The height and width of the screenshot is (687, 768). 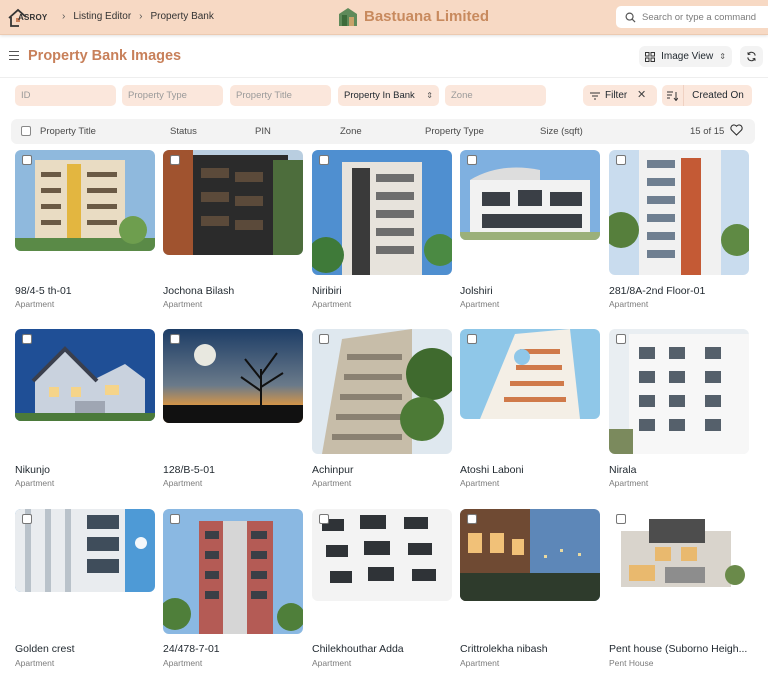 I want to click on refresh-icon, so click(x=751, y=56).